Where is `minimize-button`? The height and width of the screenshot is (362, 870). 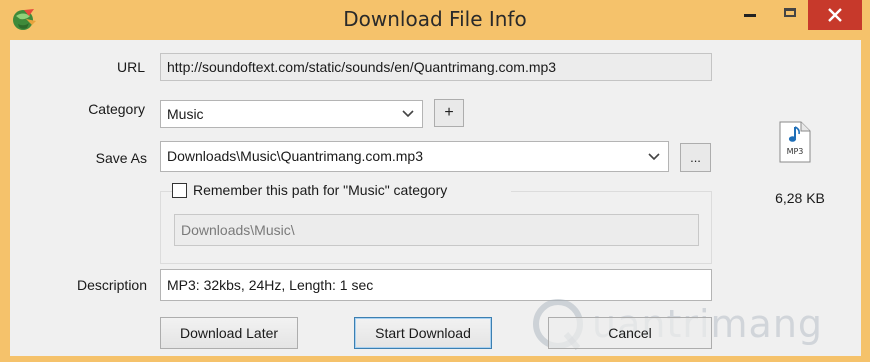
minimize-button is located at coordinates (750, 15).